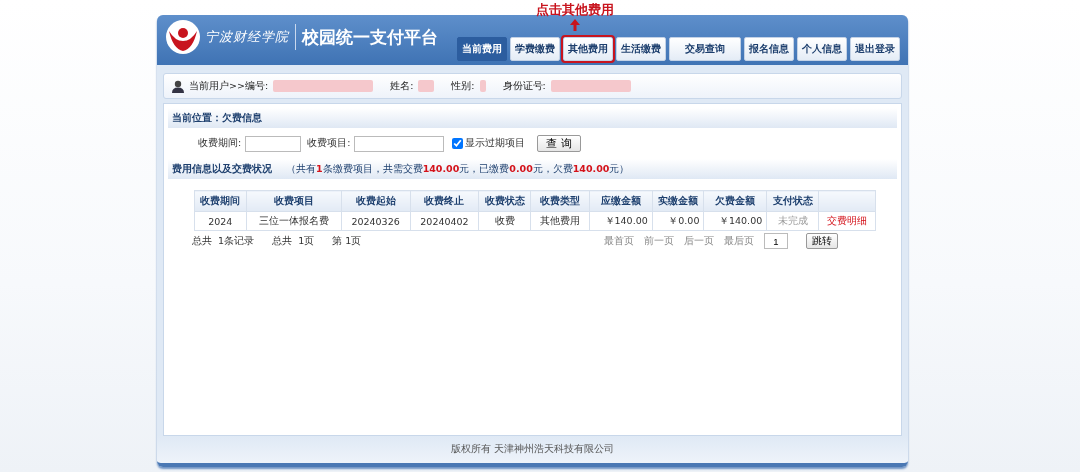 The height and width of the screenshot is (472, 1080). I want to click on nav-tab: 学费缴费, so click(535, 49).